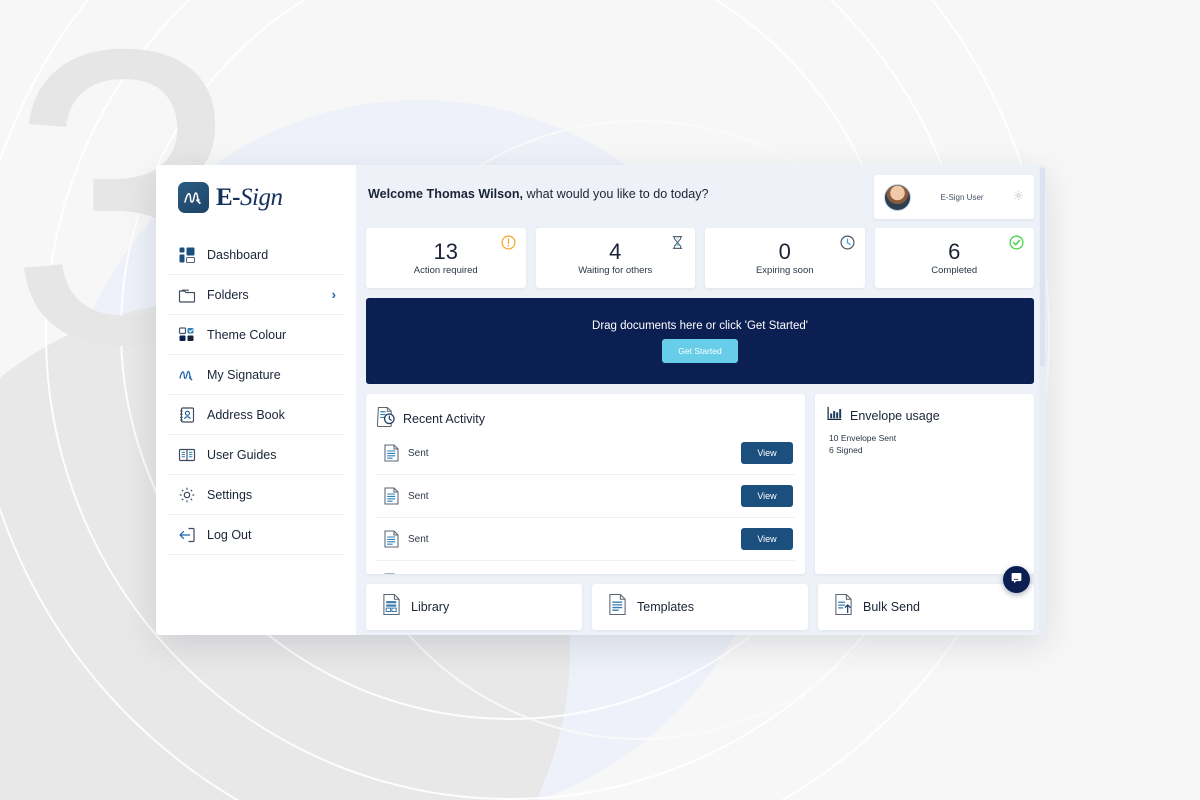 This screenshot has width=1200, height=800. What do you see at coordinates (256, 295) in the screenshot?
I see `sidebar-item-folders: Folders ›` at bounding box center [256, 295].